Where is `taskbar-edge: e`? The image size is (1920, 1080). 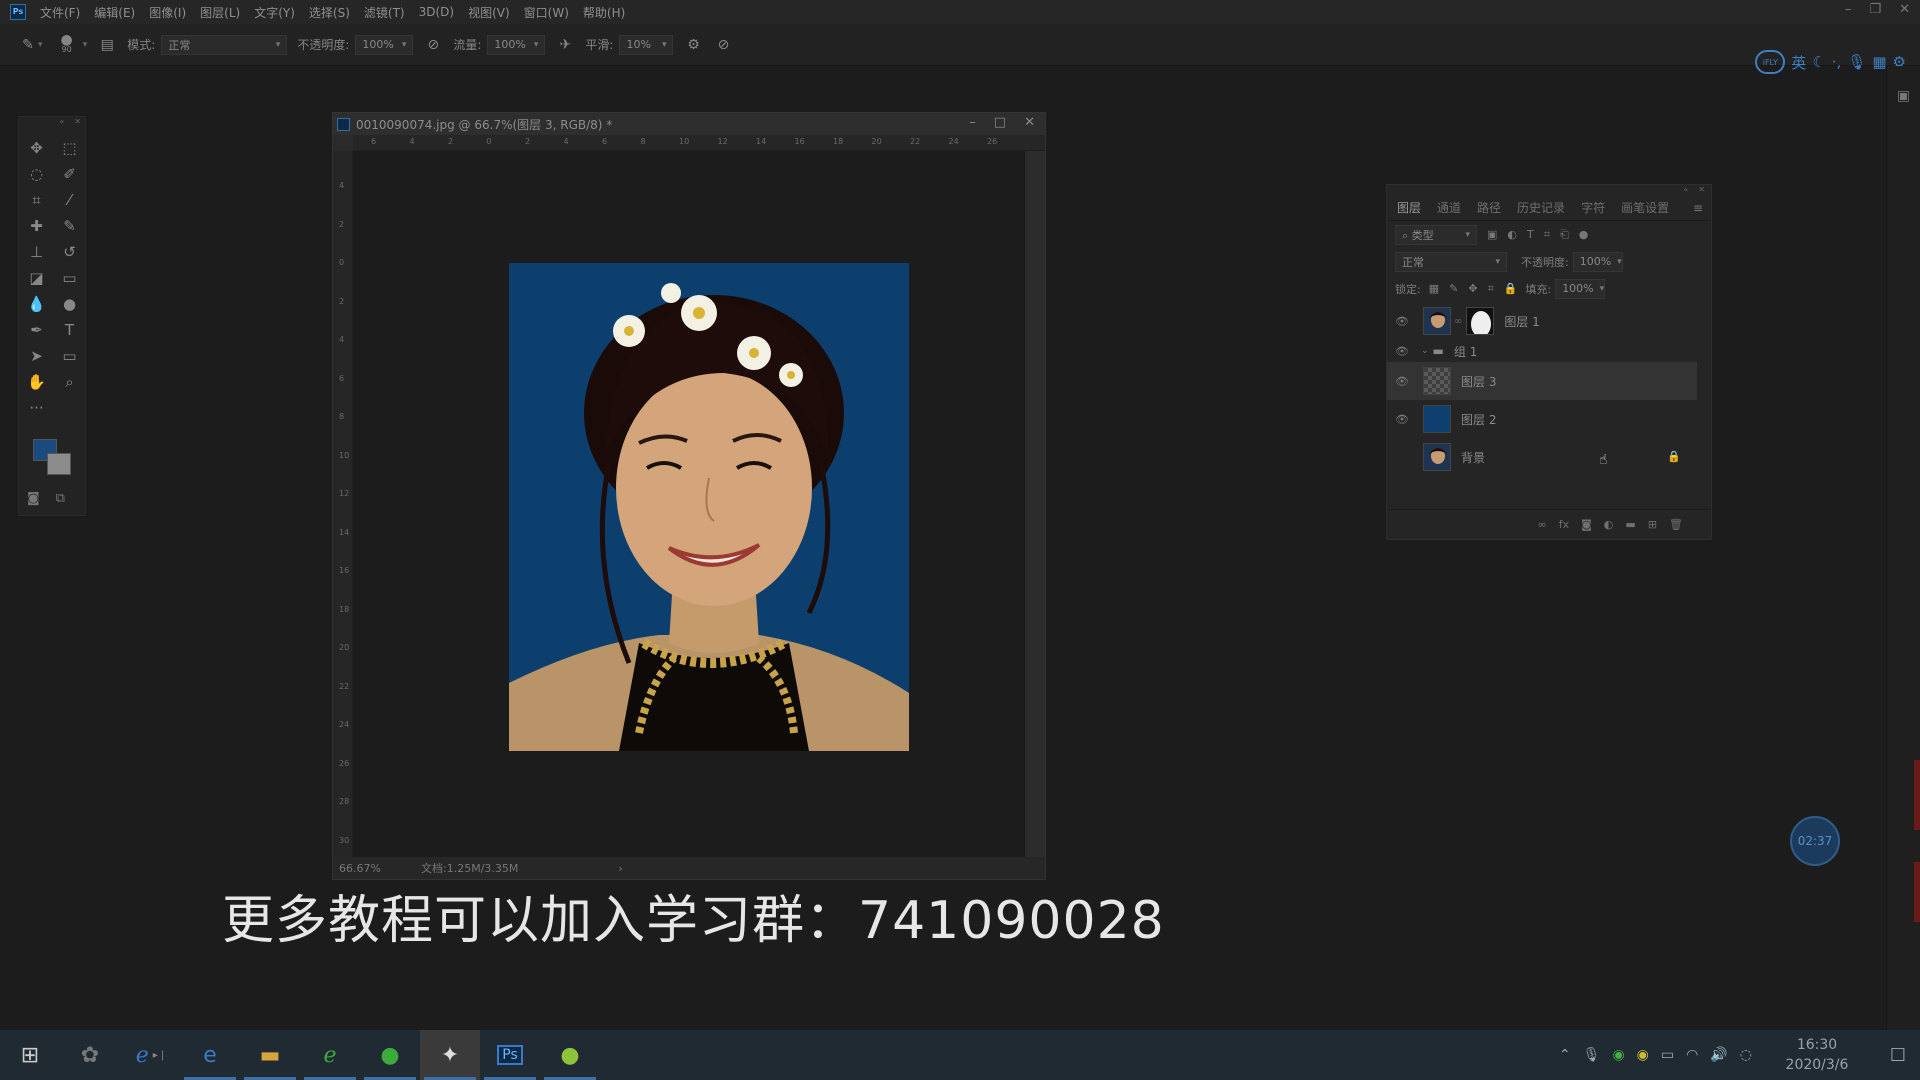
taskbar-edge: e is located at coordinates (210, 1055).